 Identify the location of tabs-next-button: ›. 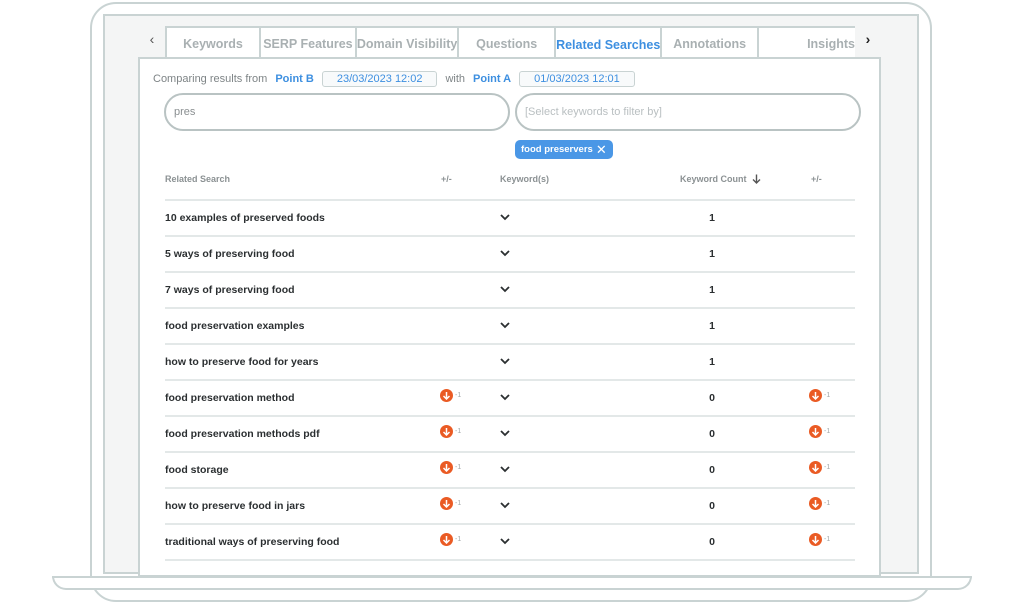
(868, 39).